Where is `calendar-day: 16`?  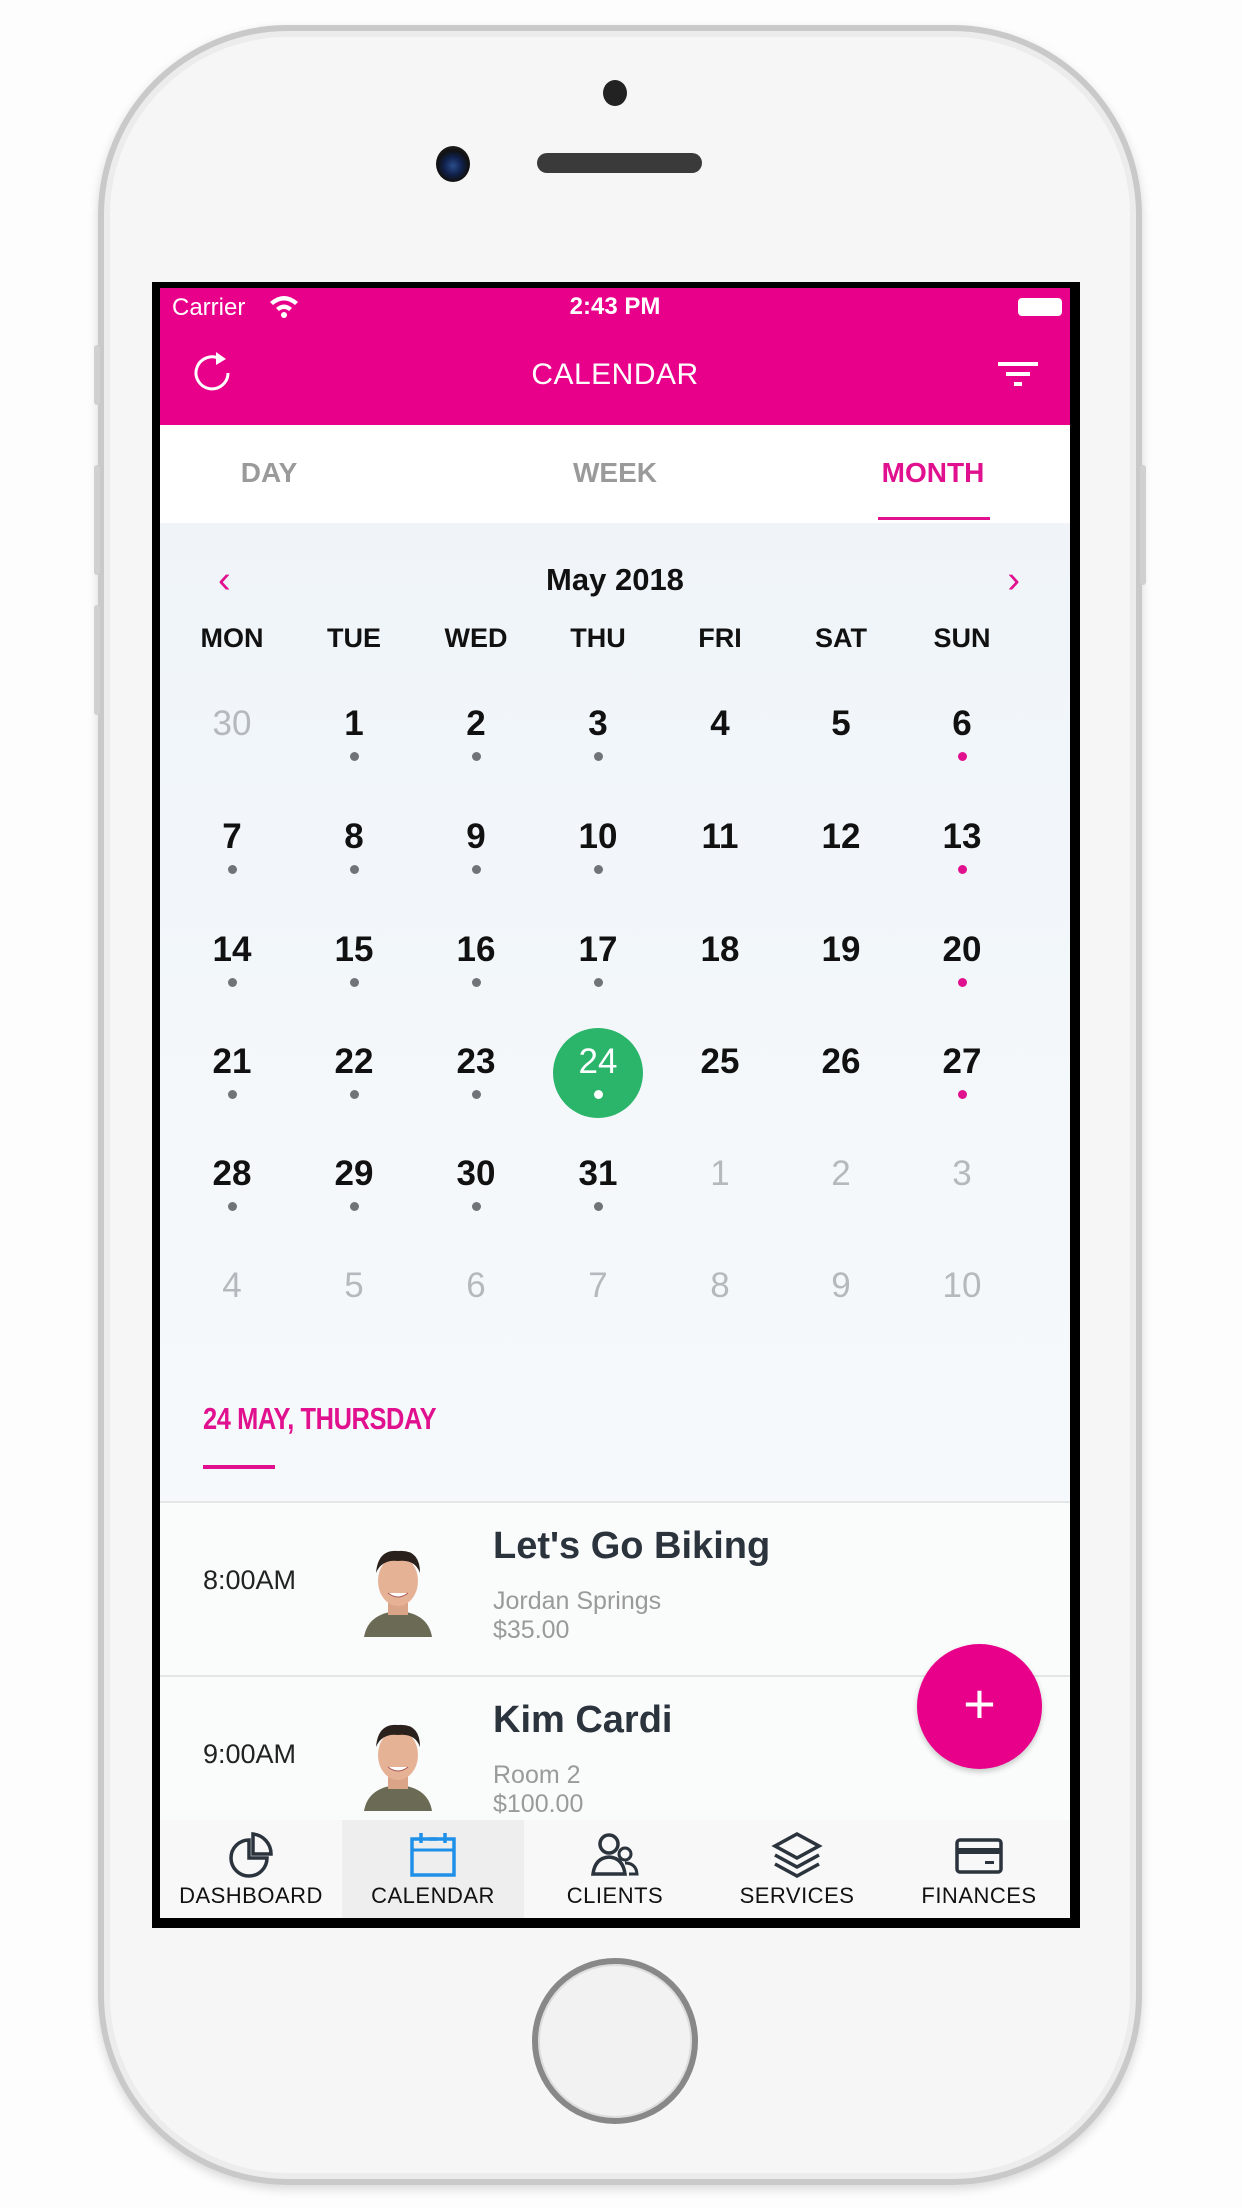 calendar-day: 16 is located at coordinates (476, 964).